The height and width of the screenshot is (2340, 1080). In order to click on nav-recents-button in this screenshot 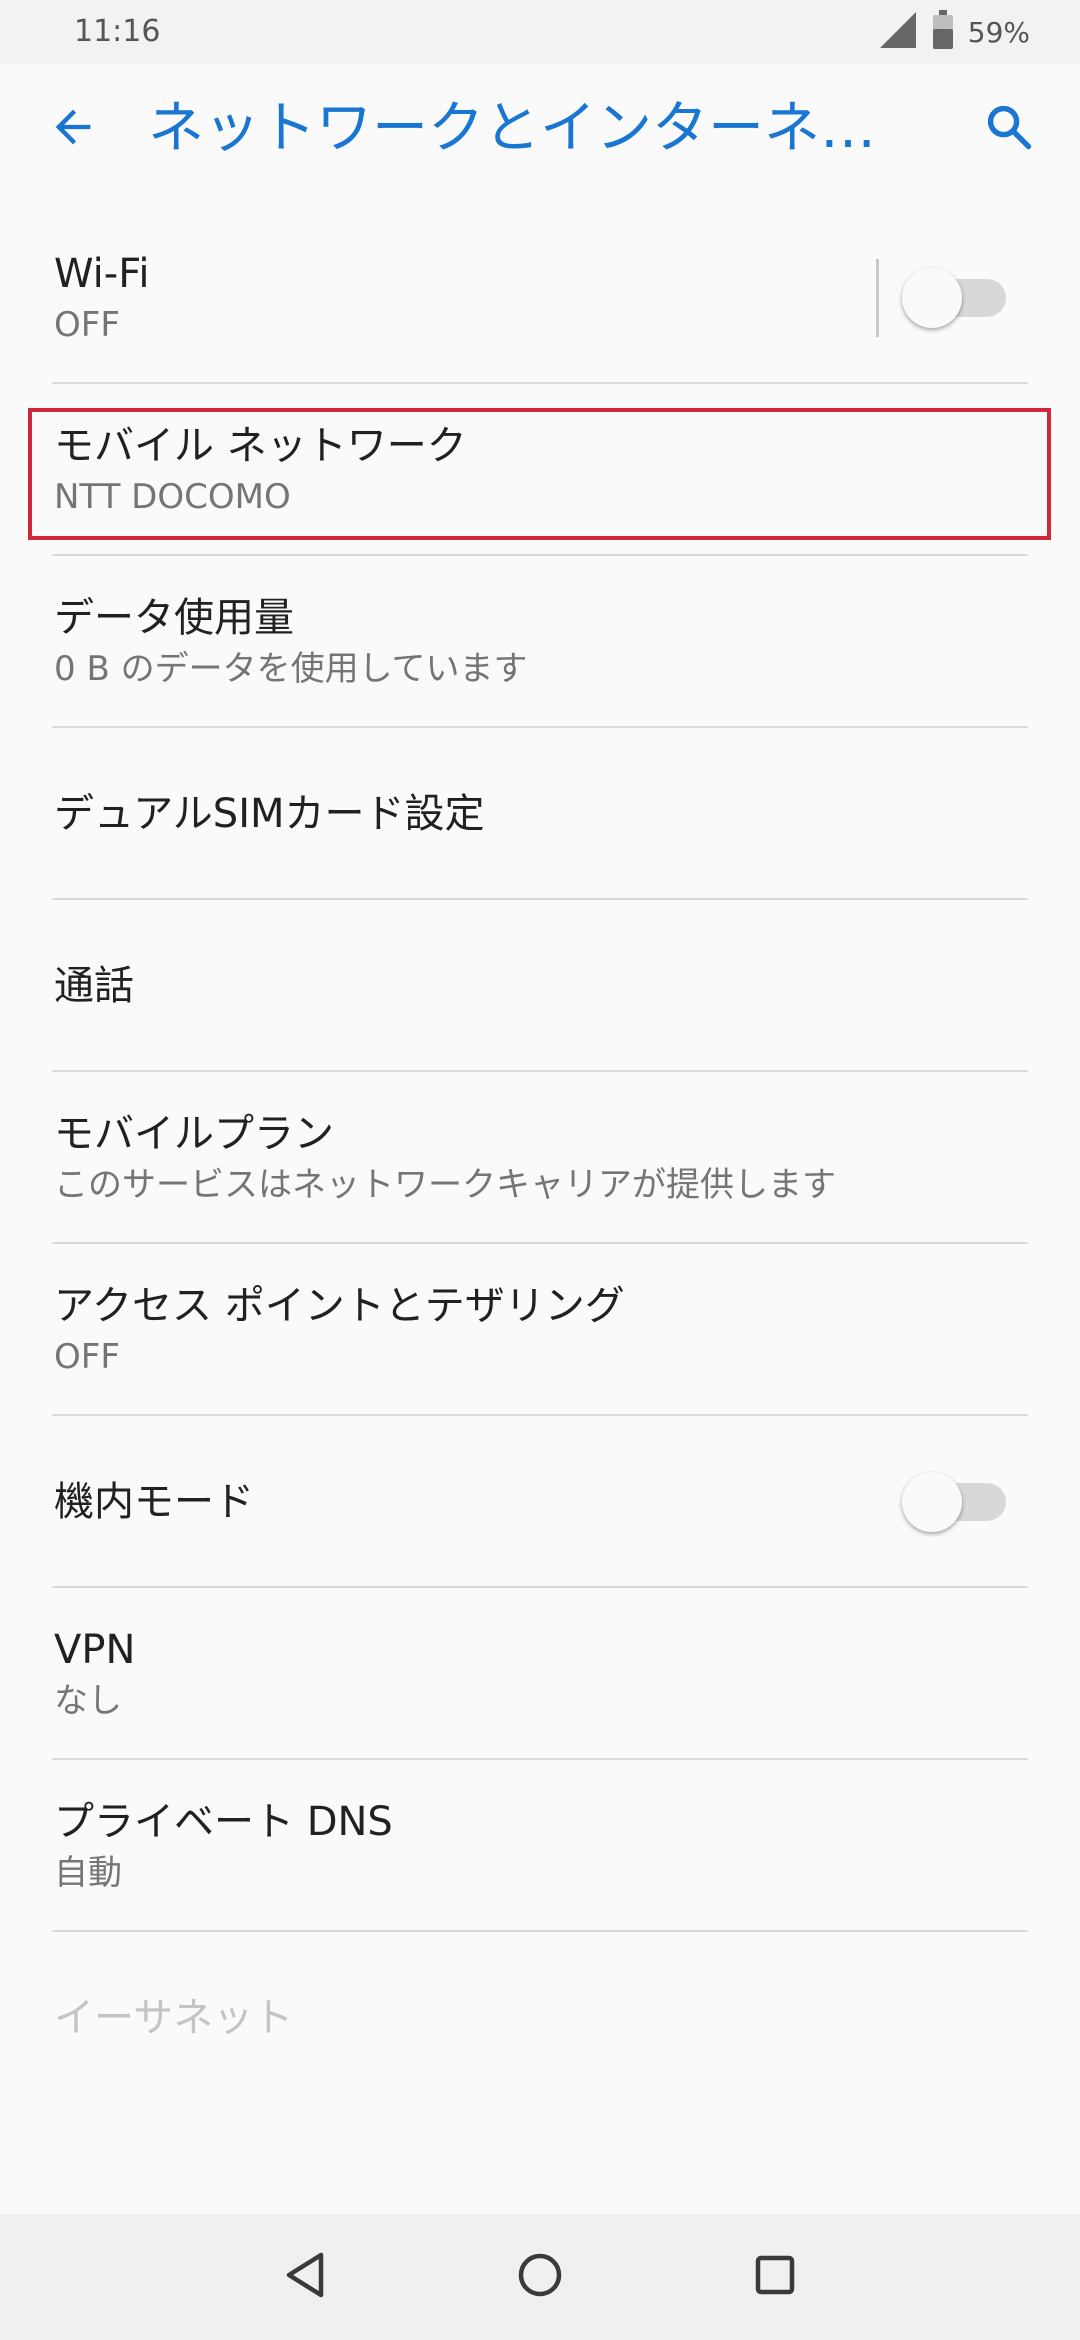, I will do `click(775, 2277)`.